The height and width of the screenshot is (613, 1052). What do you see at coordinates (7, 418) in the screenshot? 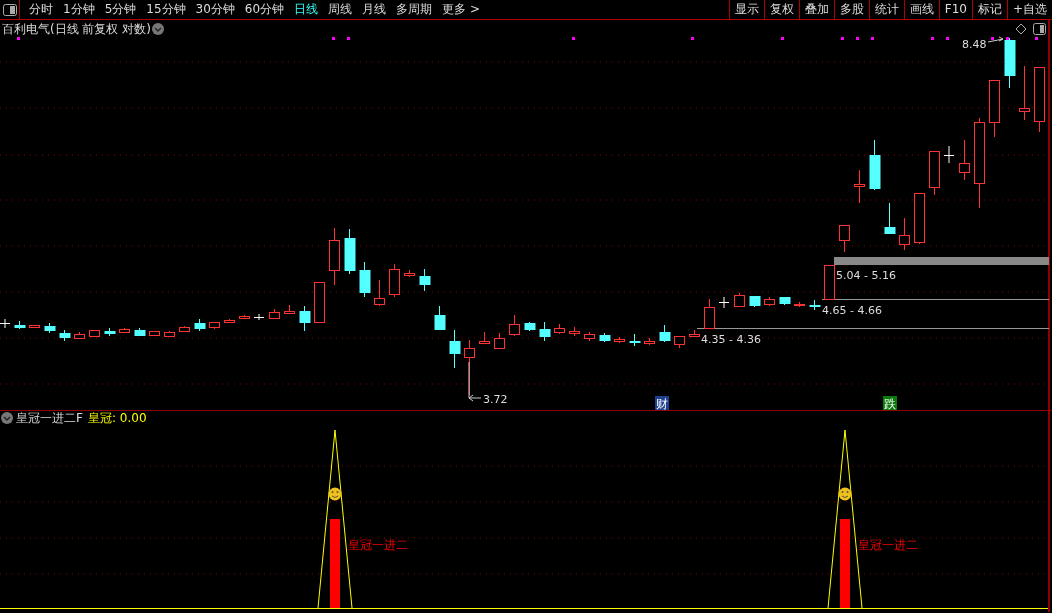
I see `collapse-icon` at bounding box center [7, 418].